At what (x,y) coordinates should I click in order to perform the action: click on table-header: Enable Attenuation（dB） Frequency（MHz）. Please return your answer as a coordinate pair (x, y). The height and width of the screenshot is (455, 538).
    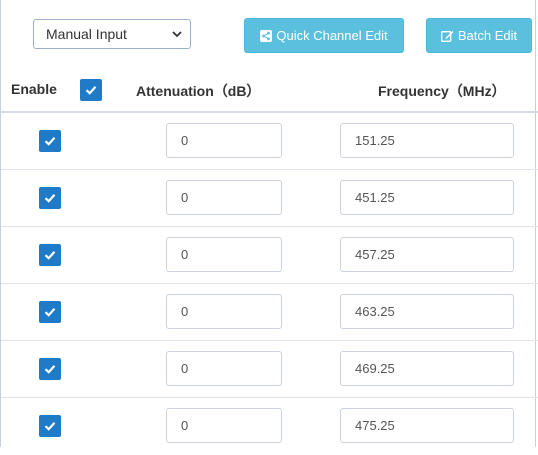
    Looking at the image, I should click on (269, 89).